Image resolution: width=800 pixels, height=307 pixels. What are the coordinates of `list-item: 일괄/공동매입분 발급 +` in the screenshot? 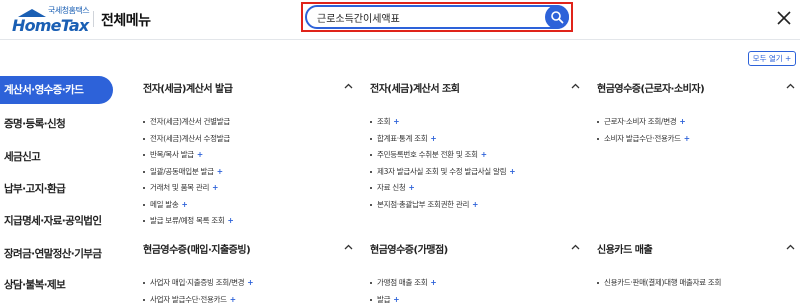 It's located at (248, 172).